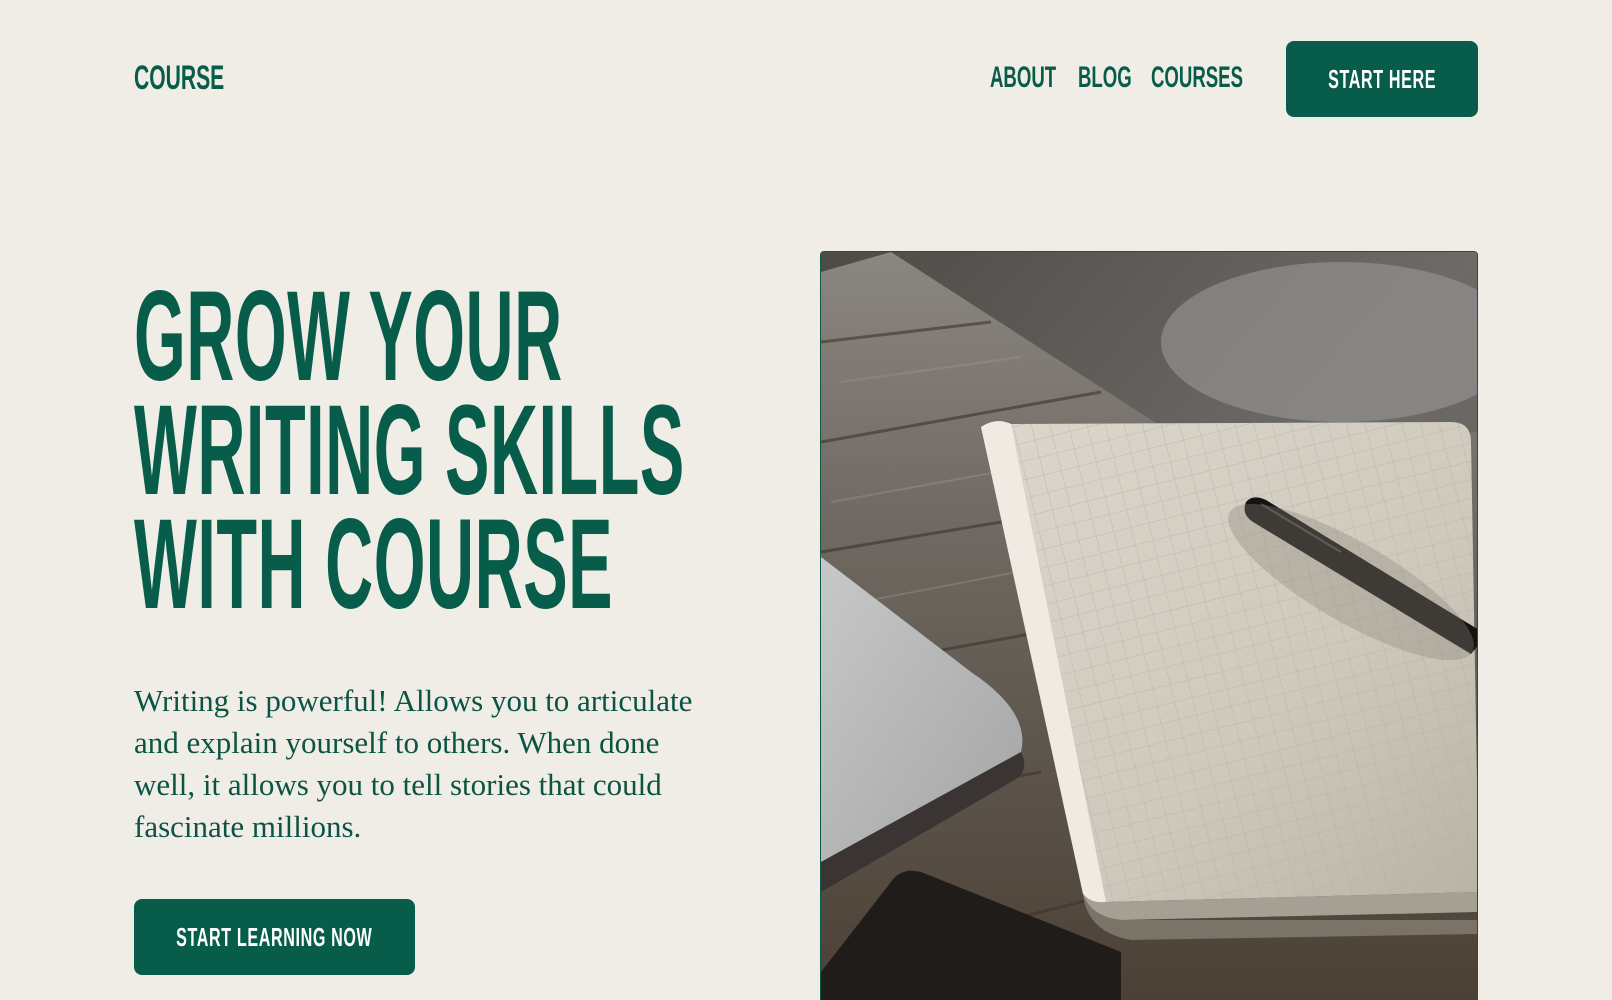 Image resolution: width=1612 pixels, height=1000 pixels. I want to click on hero-title-line: WITH COURSE, so click(374, 564).